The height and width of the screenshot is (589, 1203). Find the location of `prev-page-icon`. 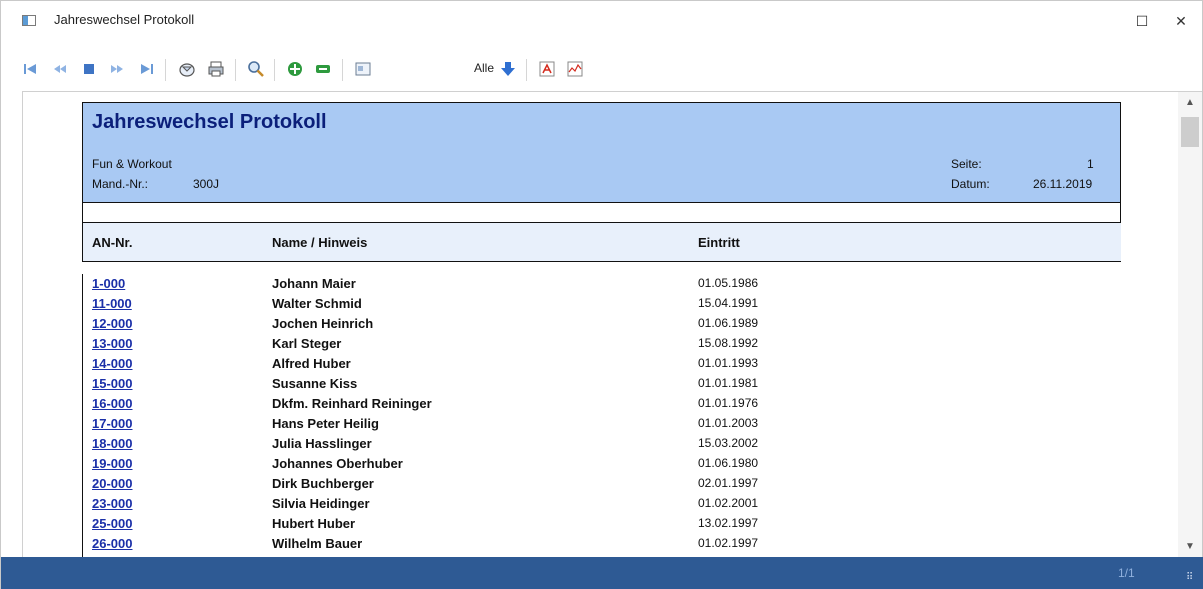

prev-page-icon is located at coordinates (60, 69).